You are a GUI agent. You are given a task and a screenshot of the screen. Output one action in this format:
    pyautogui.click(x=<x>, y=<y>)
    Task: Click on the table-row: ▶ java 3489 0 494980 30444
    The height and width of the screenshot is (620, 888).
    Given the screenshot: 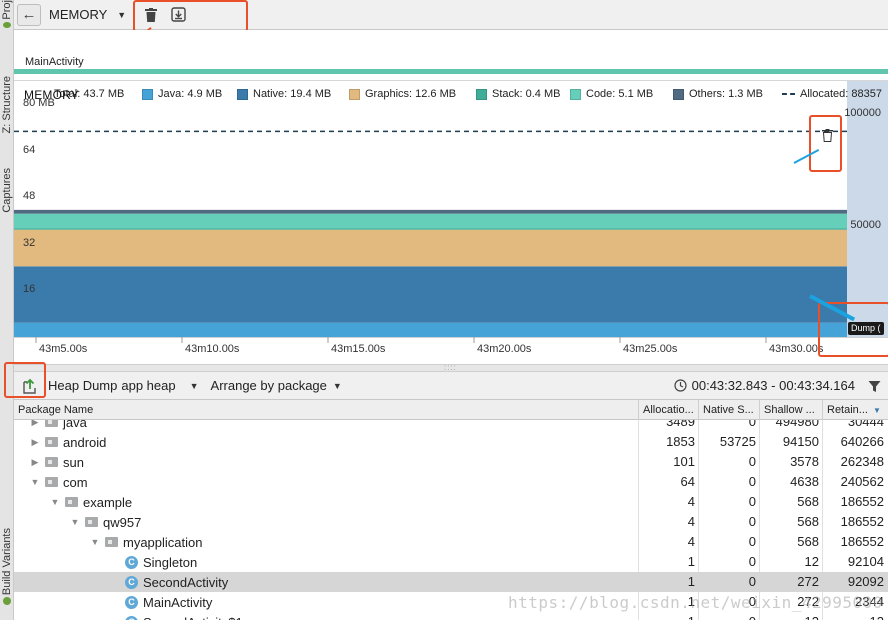 What is the action you would take?
    pyautogui.click(x=451, y=426)
    